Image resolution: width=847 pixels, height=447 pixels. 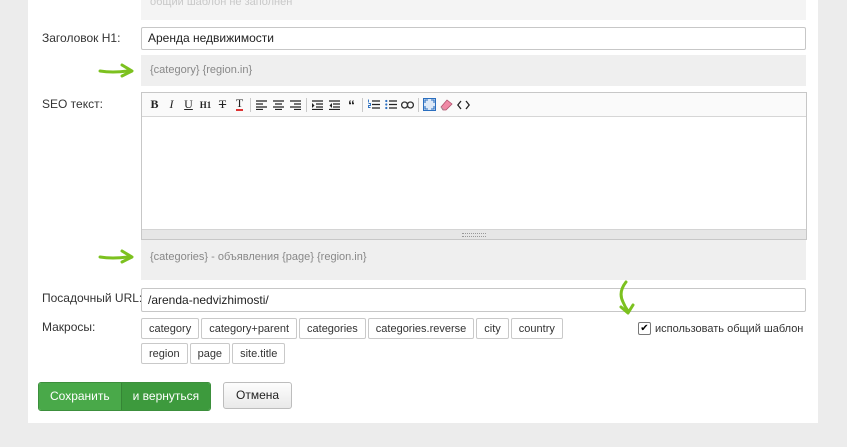 I want to click on url-input: /arenda-nedvizhimosti/, so click(x=473, y=300).